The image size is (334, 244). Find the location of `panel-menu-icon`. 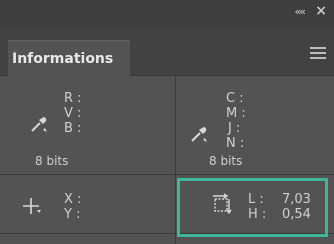

panel-menu-icon is located at coordinates (318, 53).